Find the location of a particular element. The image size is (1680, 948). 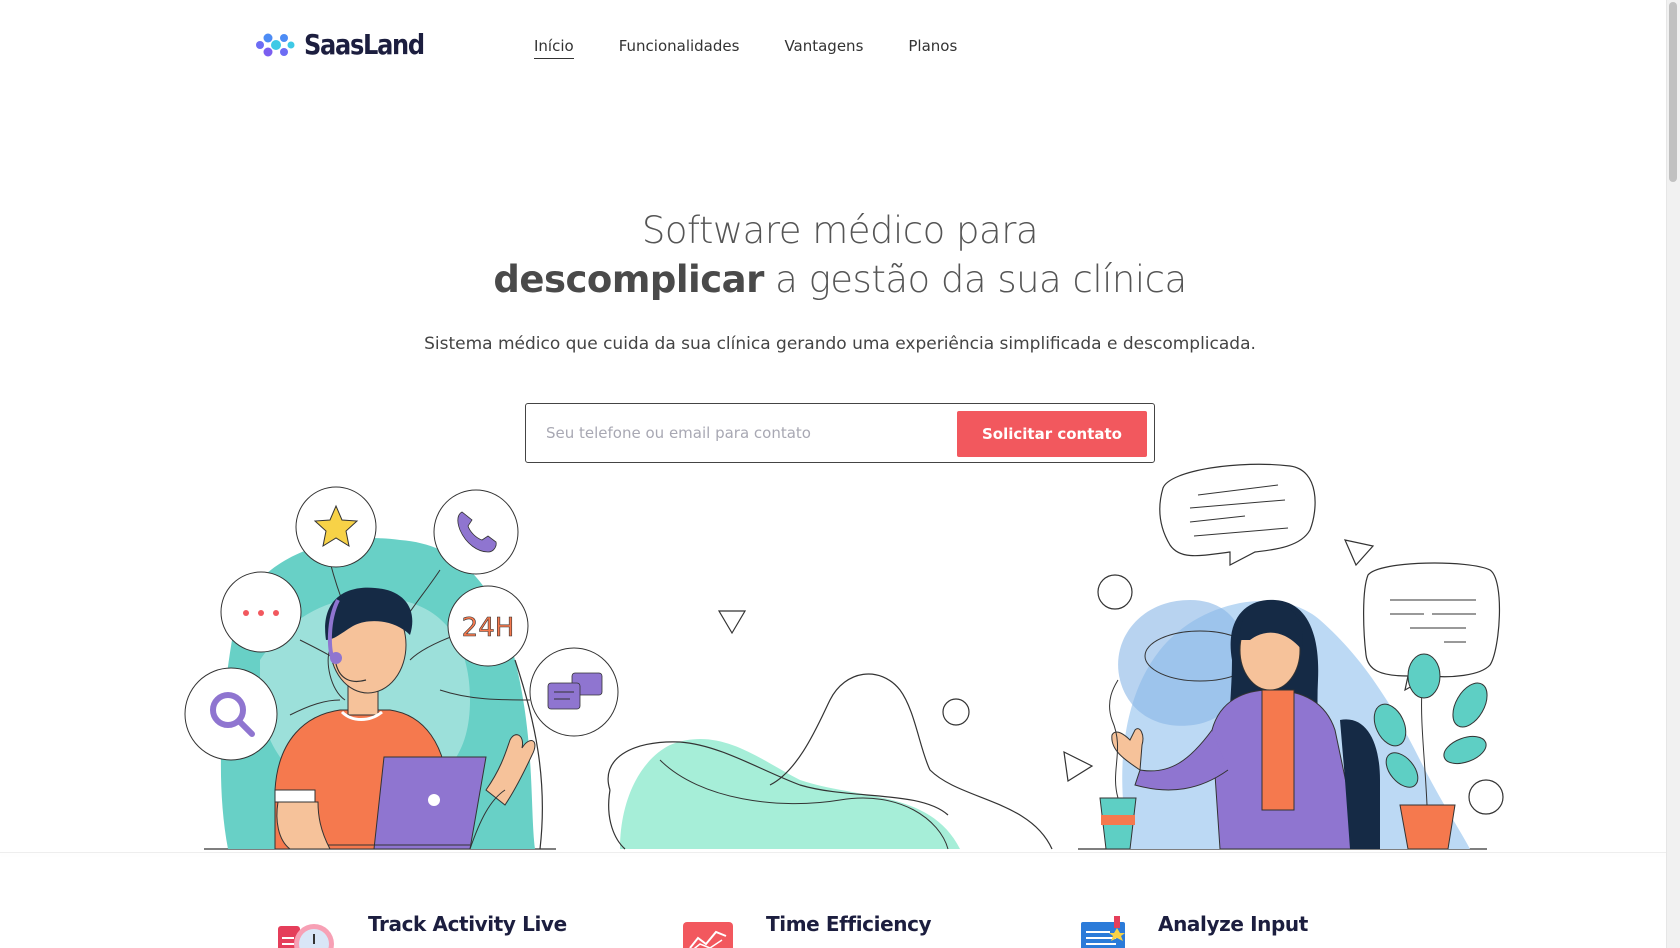

page-scrollbar is located at coordinates (1673, 474).